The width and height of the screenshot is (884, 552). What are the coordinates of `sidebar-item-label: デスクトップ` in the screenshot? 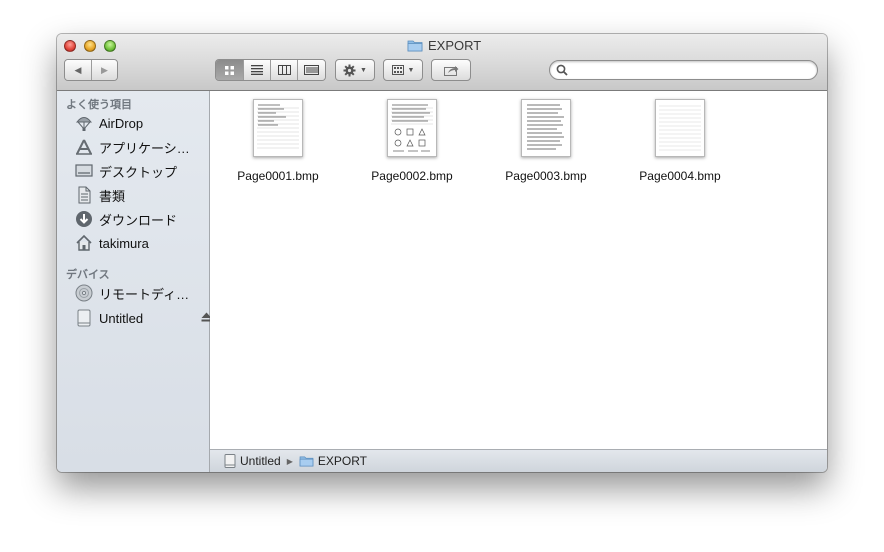 It's located at (138, 172).